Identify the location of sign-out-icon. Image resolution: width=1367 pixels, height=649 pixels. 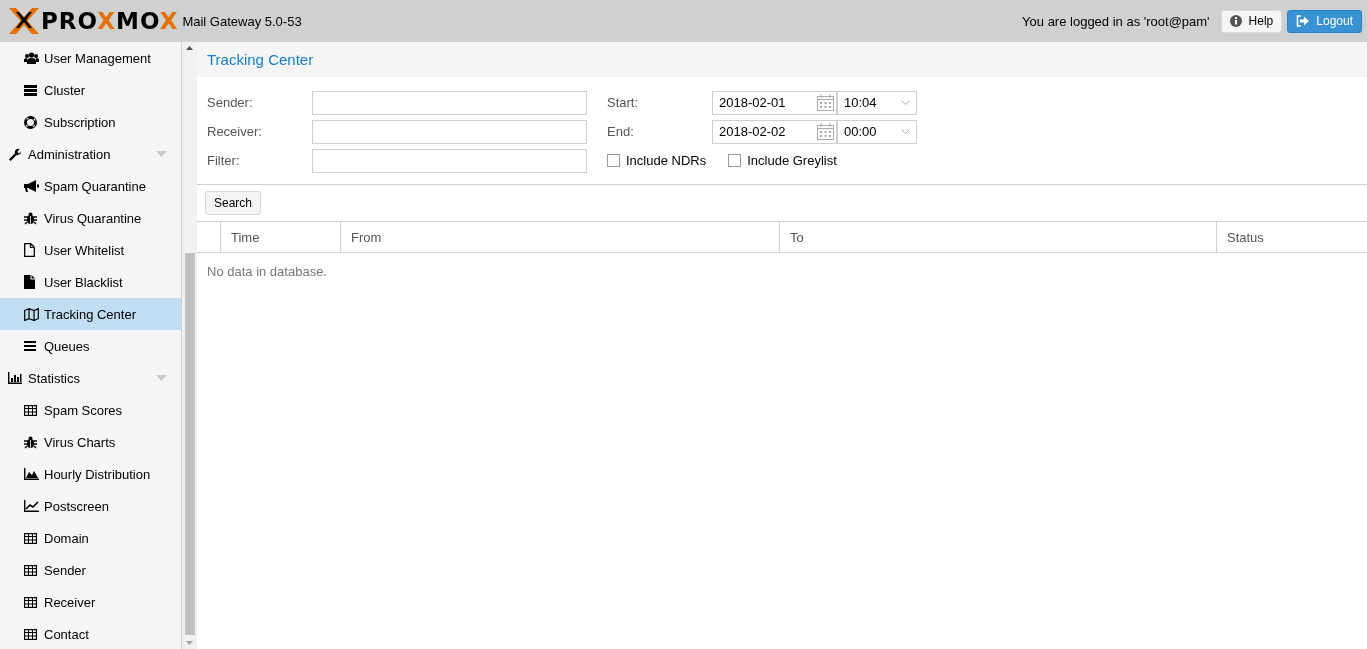
(1303, 21).